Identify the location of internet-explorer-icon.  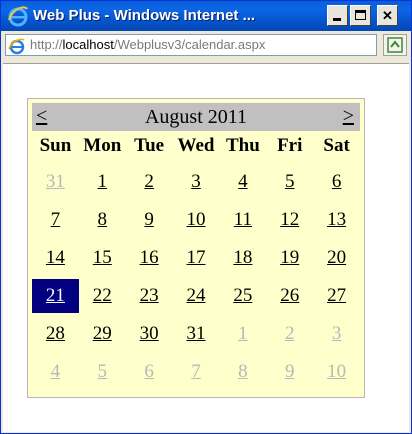
(18, 16).